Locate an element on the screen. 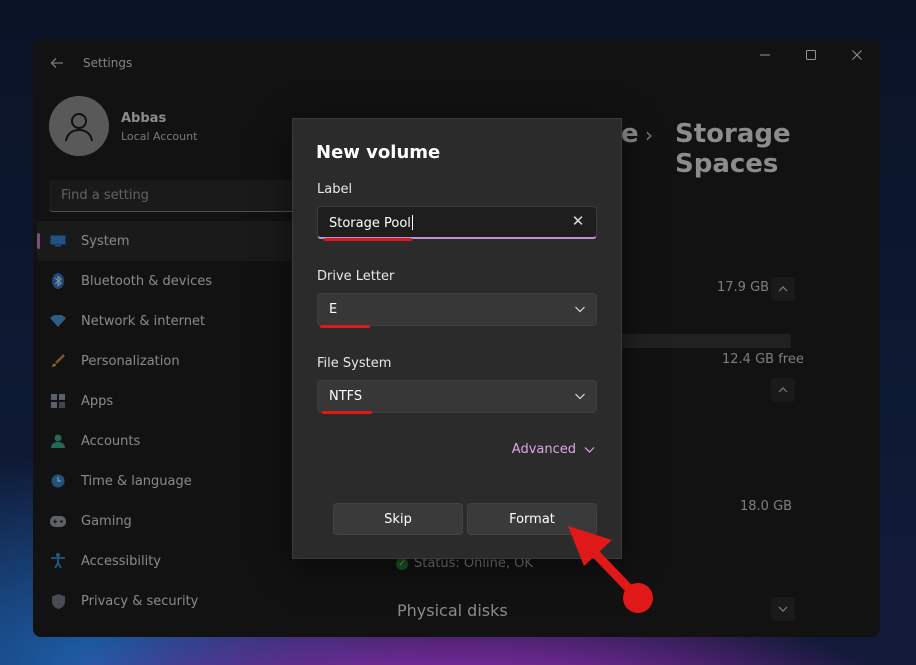  clear-icon: ✕ is located at coordinates (578, 221).